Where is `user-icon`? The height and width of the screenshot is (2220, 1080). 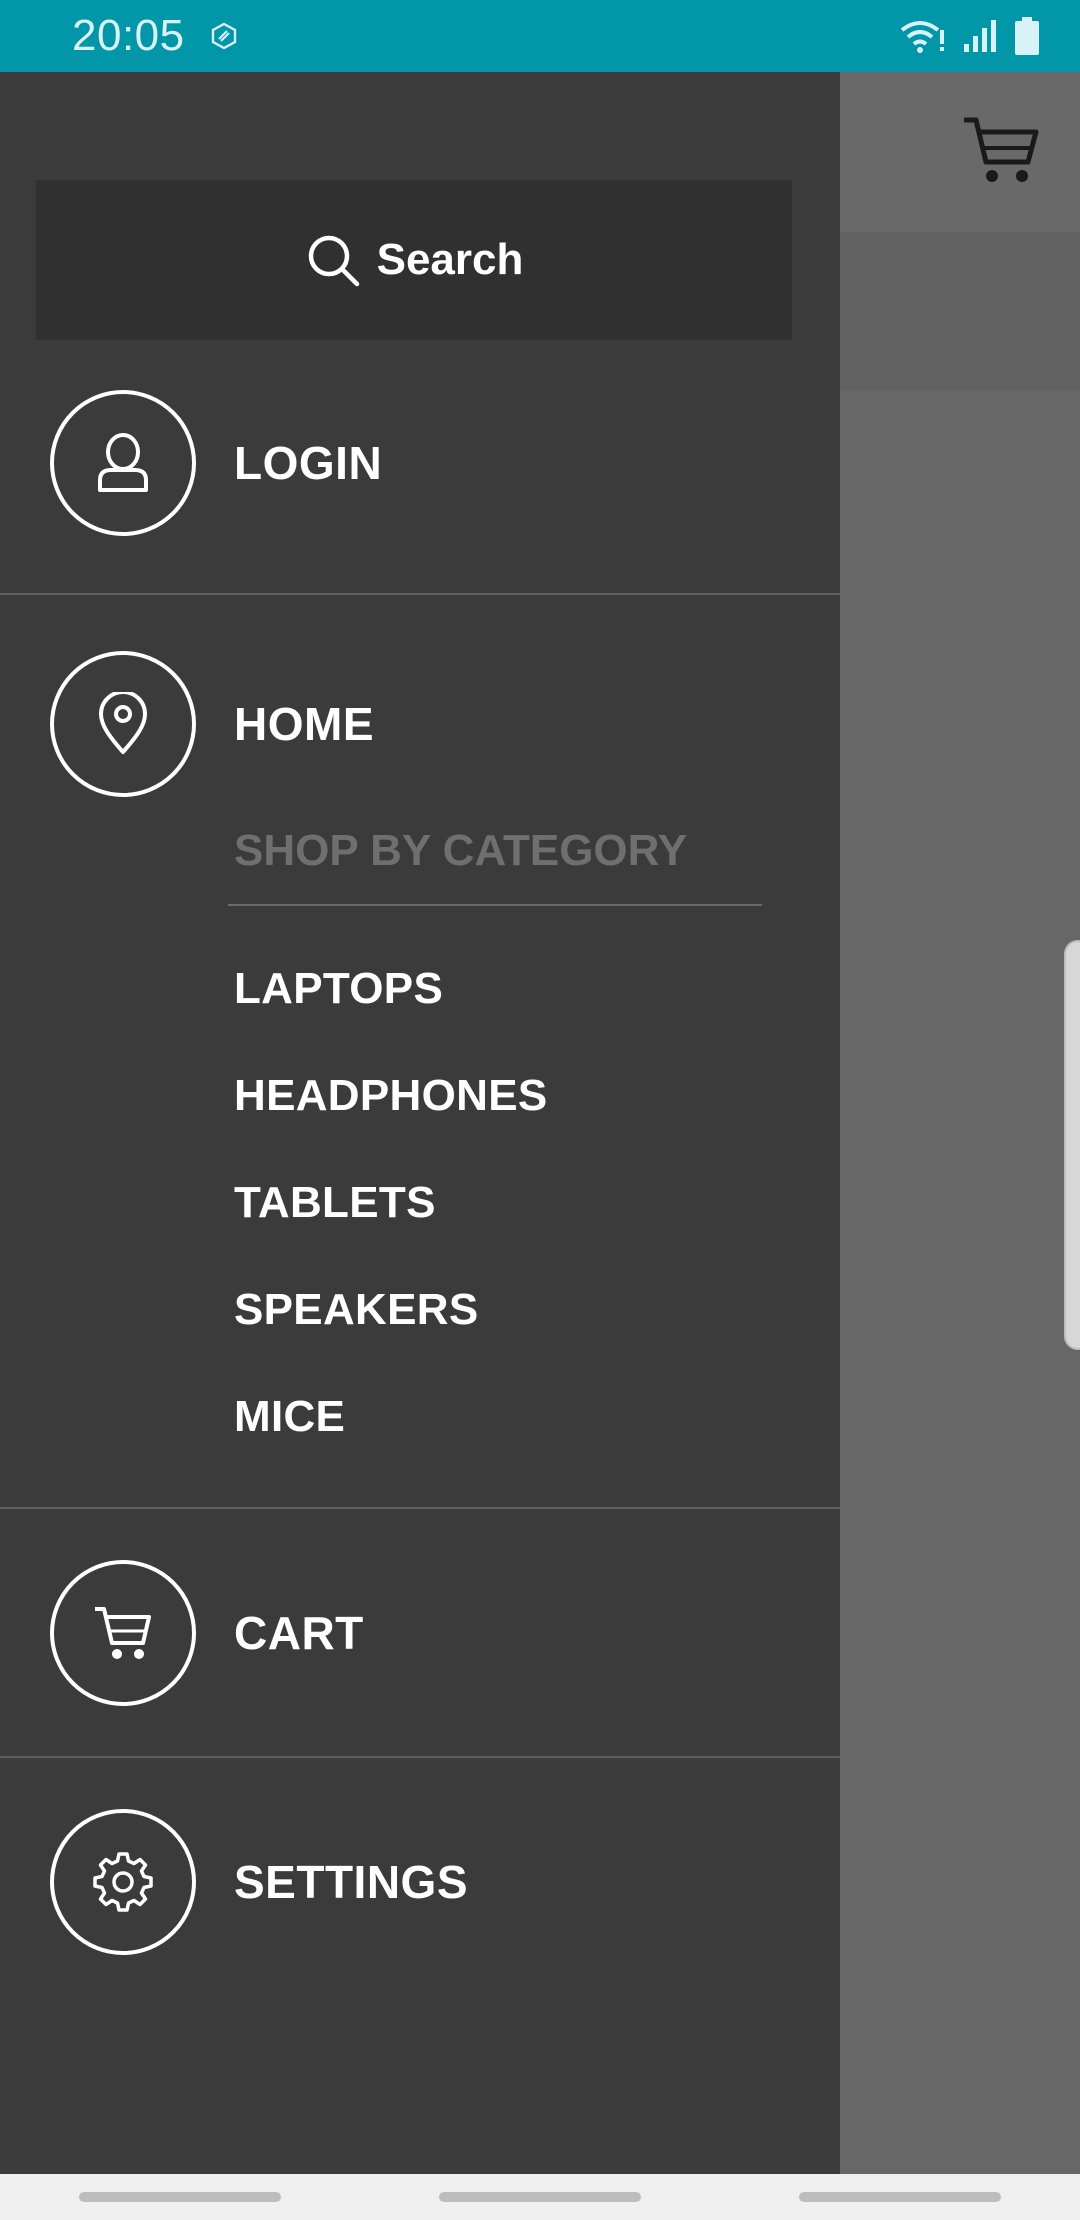
user-icon is located at coordinates (123, 462).